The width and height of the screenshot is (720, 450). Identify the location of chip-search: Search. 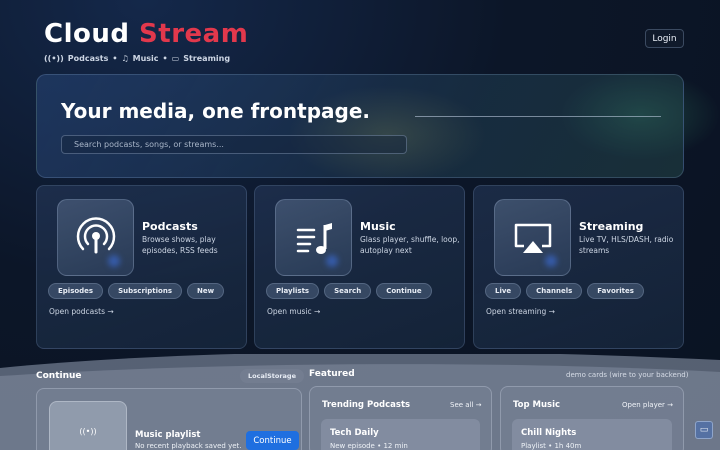
(348, 291).